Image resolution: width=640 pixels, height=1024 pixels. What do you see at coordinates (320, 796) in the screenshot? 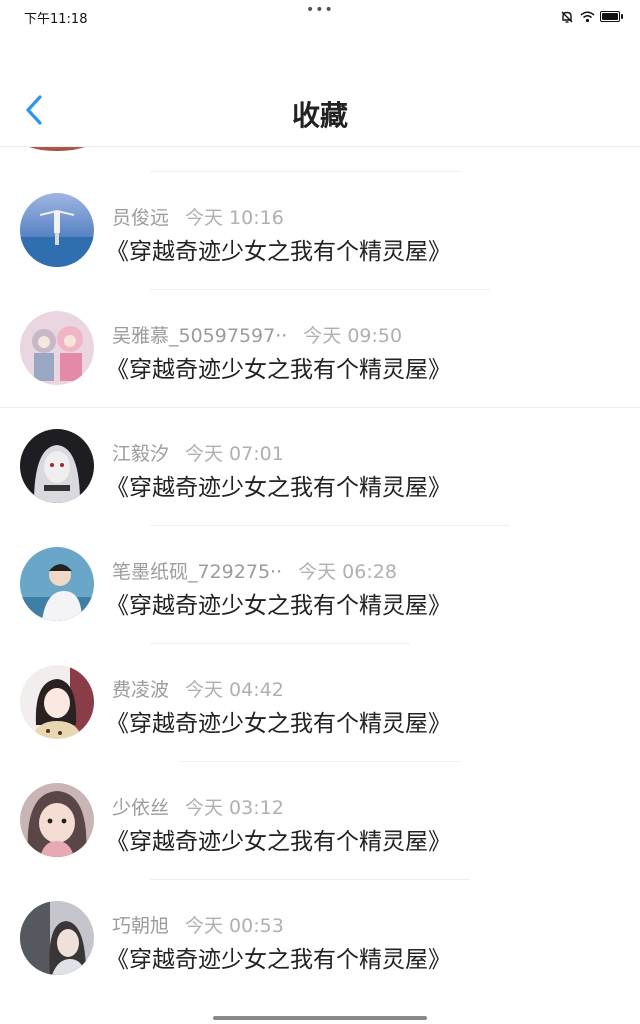
I see `list-item: 少依丝 今天 03:12 《穿越奇迹少女之我有个精灵屋》` at bounding box center [320, 796].